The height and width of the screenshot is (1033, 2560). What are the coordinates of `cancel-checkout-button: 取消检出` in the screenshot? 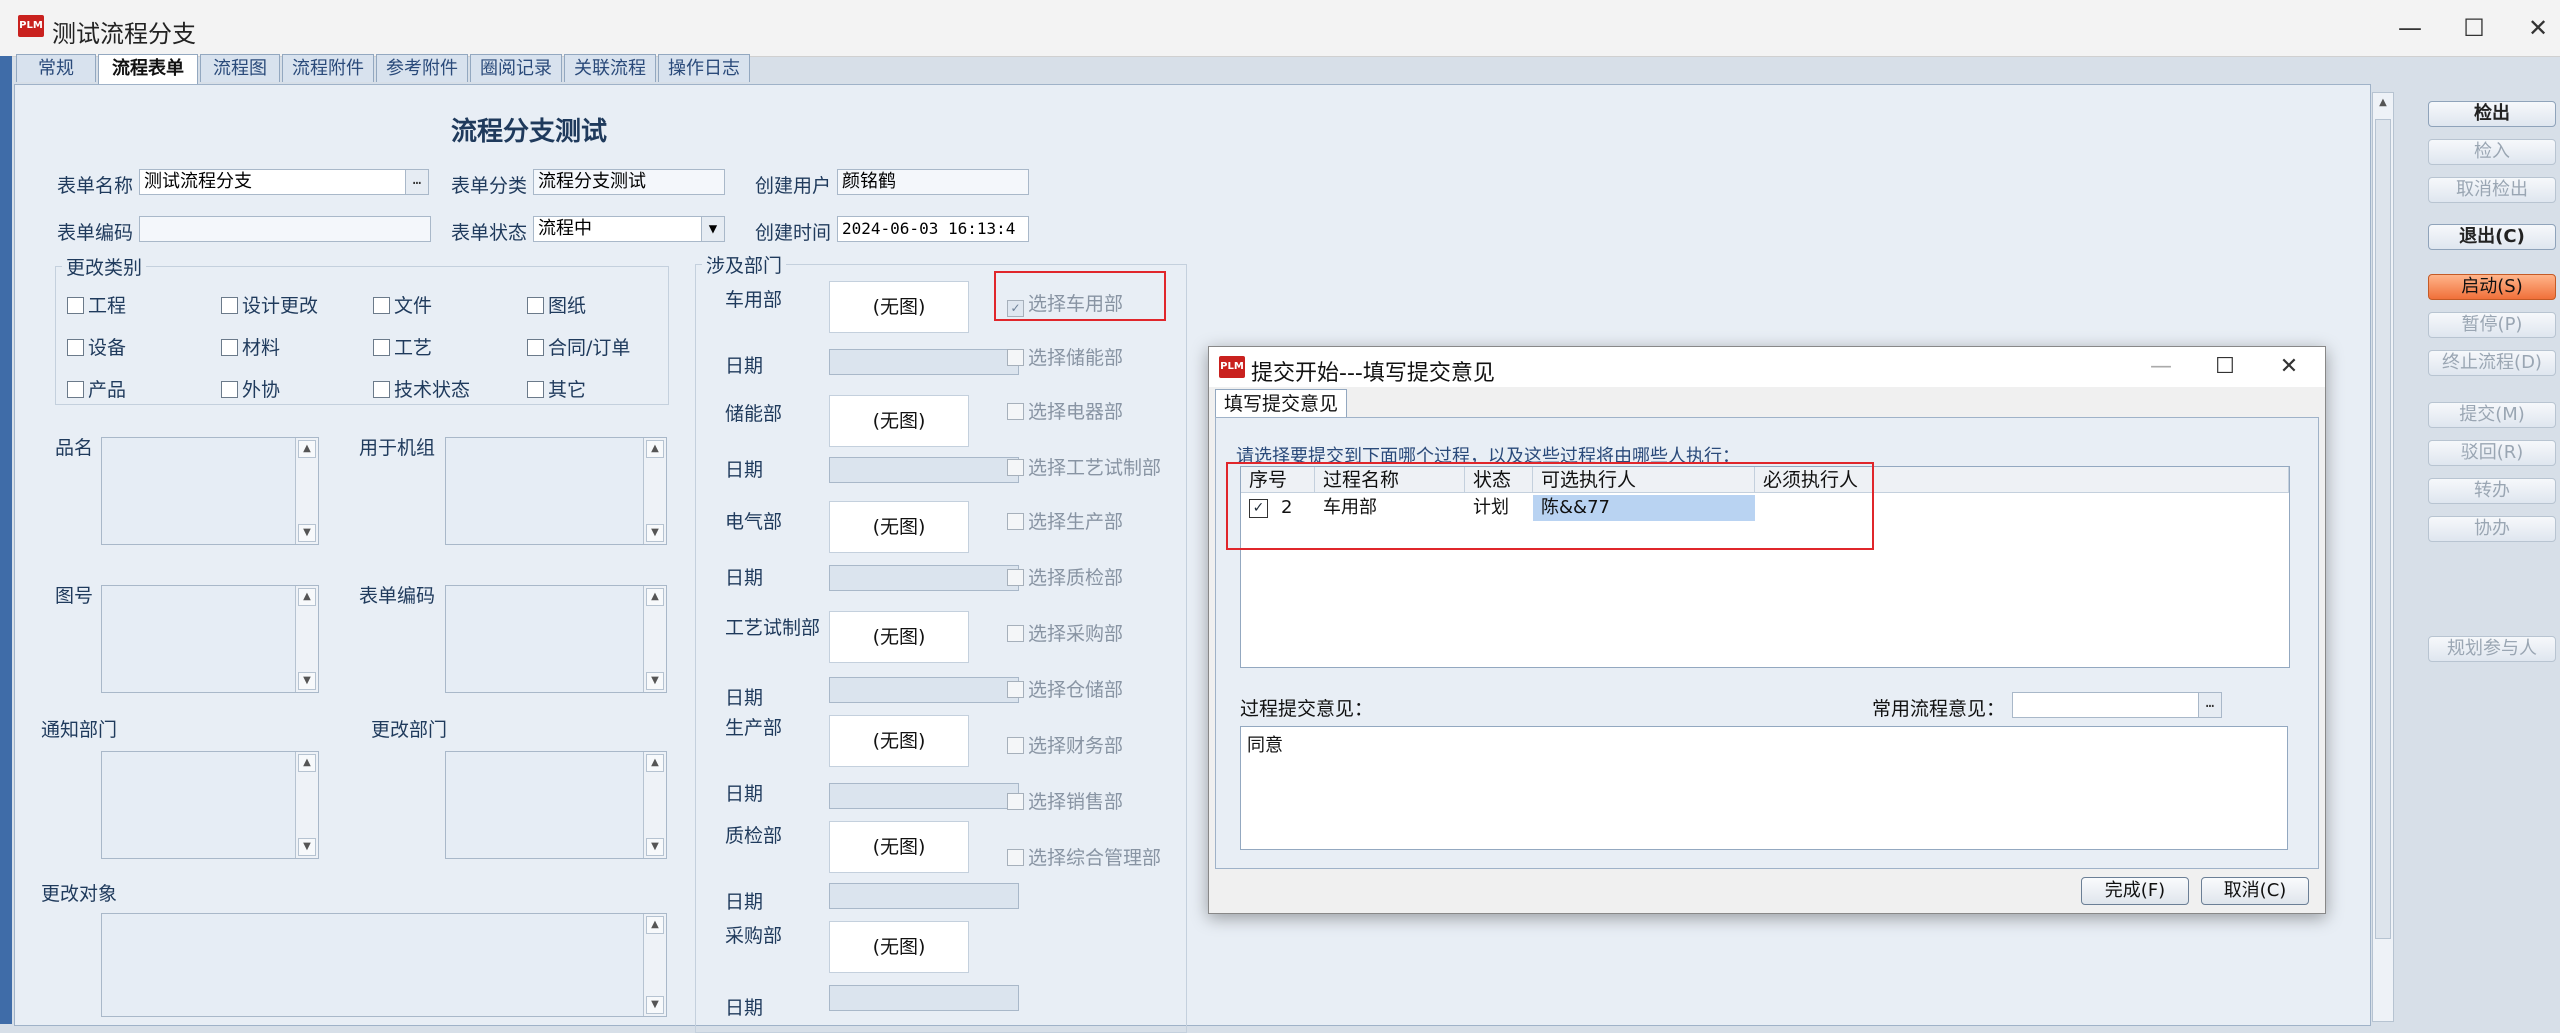 It's located at (2492, 190).